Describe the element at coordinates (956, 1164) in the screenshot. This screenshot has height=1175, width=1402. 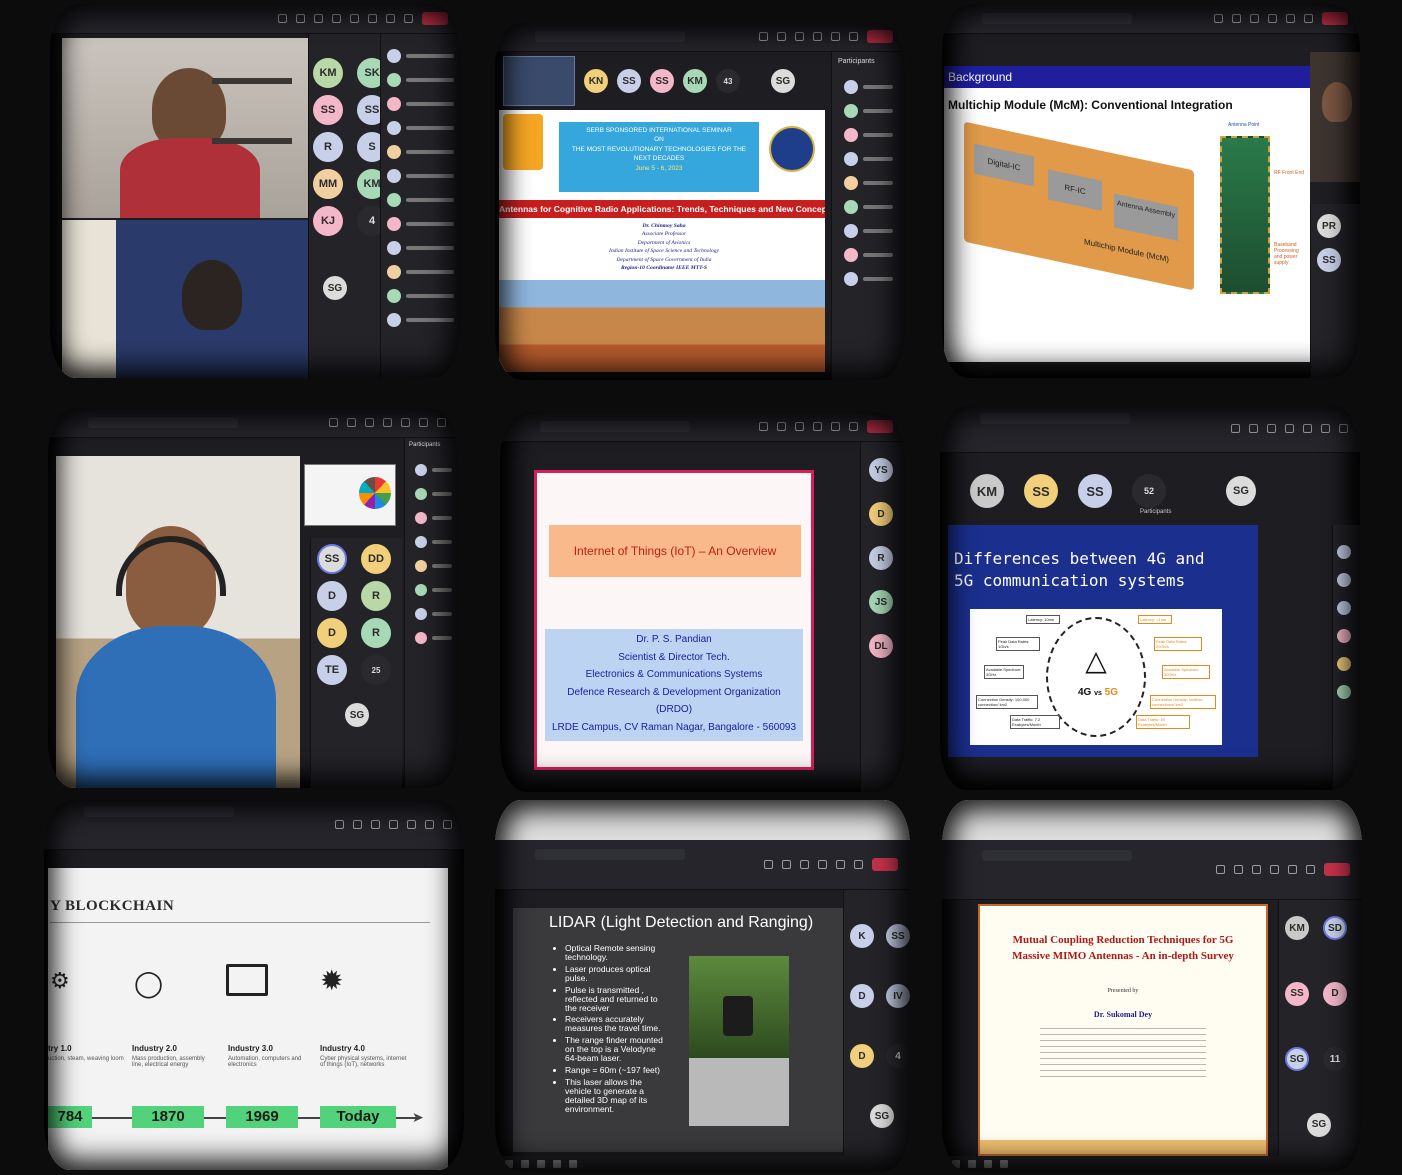
I see `start-icon` at that location.